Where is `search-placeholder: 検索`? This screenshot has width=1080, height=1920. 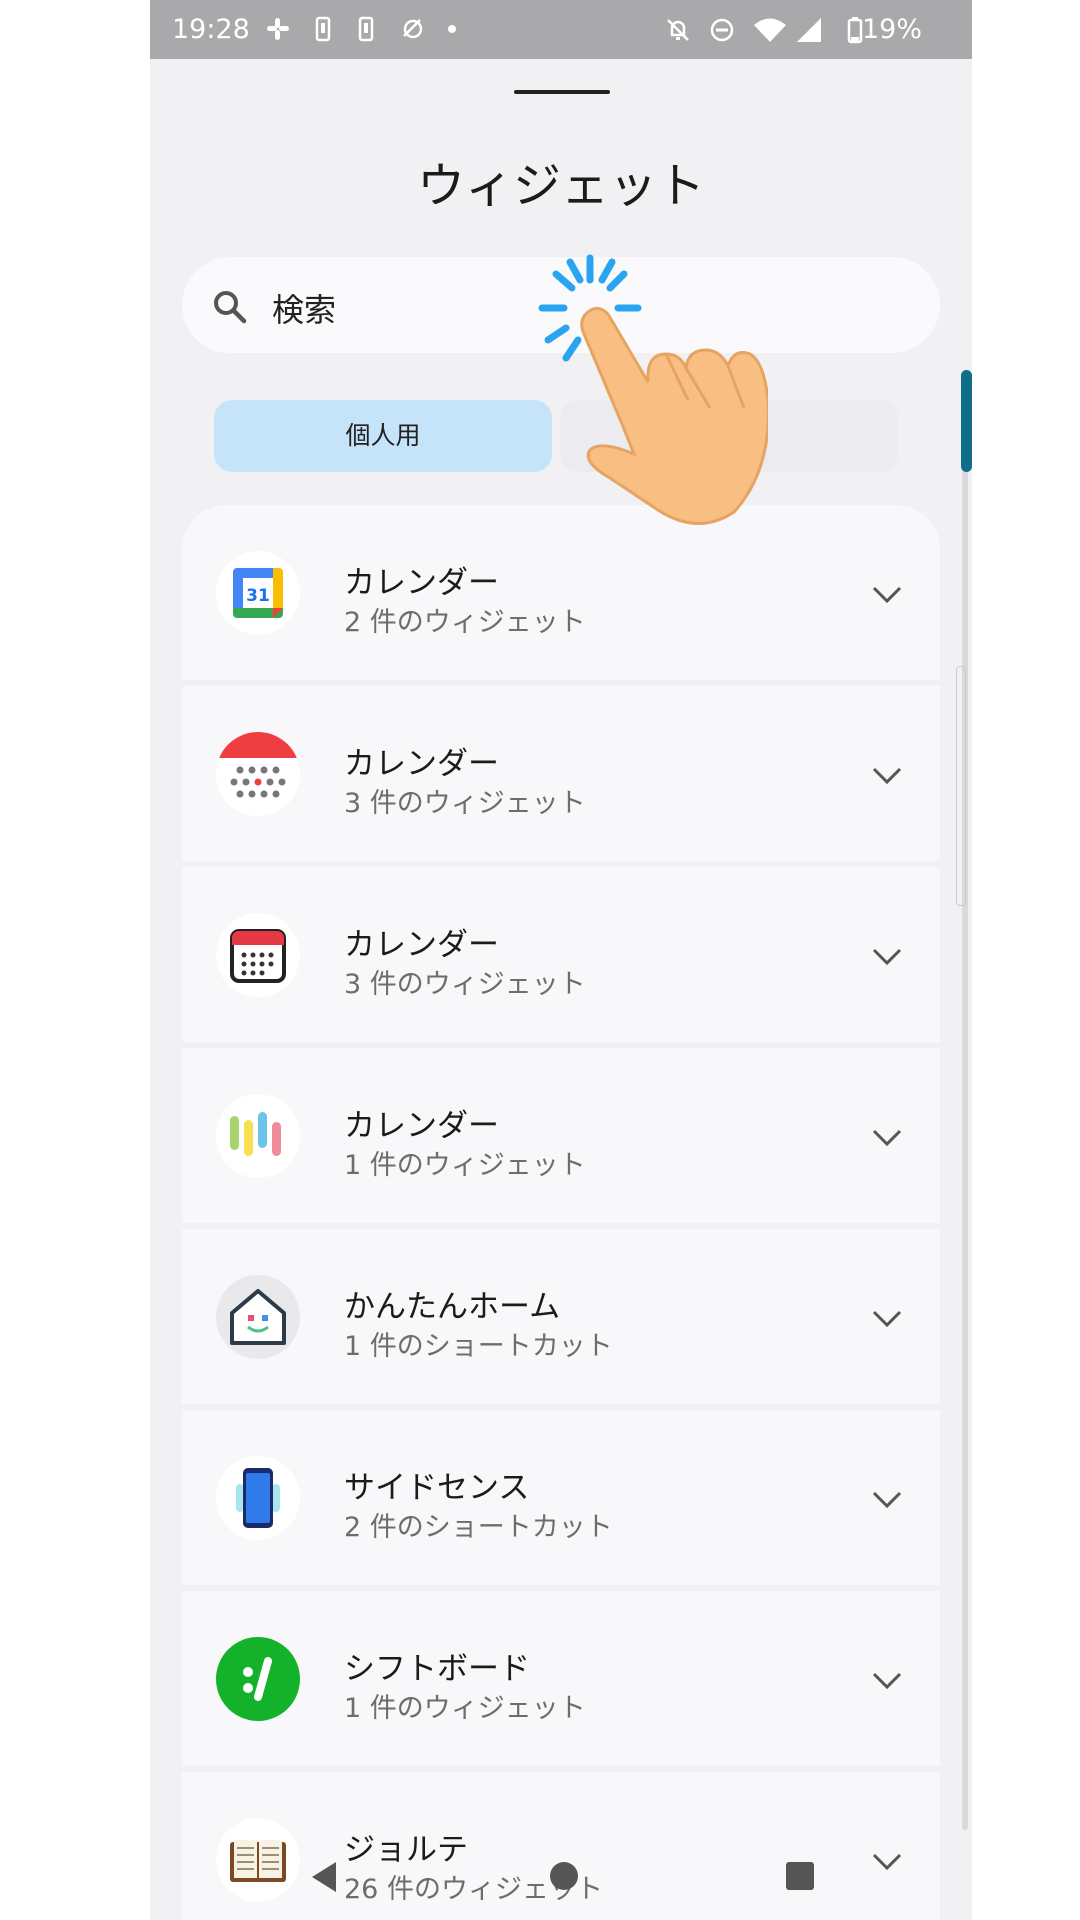
search-placeholder: 検索 is located at coordinates (304, 310).